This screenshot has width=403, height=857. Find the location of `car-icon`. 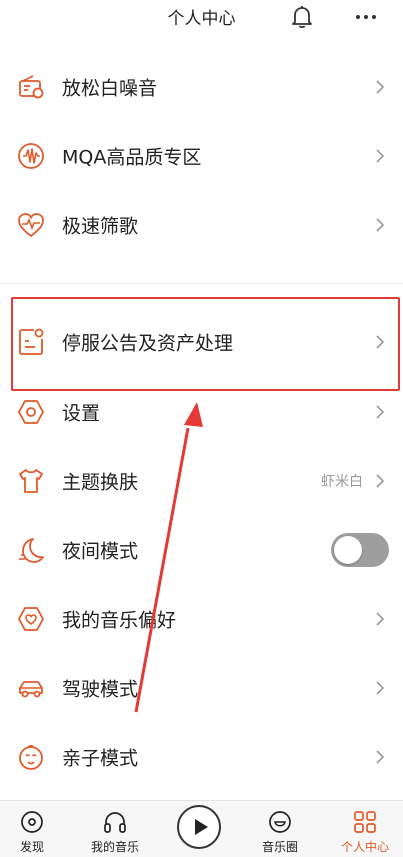

car-icon is located at coordinates (31, 688).